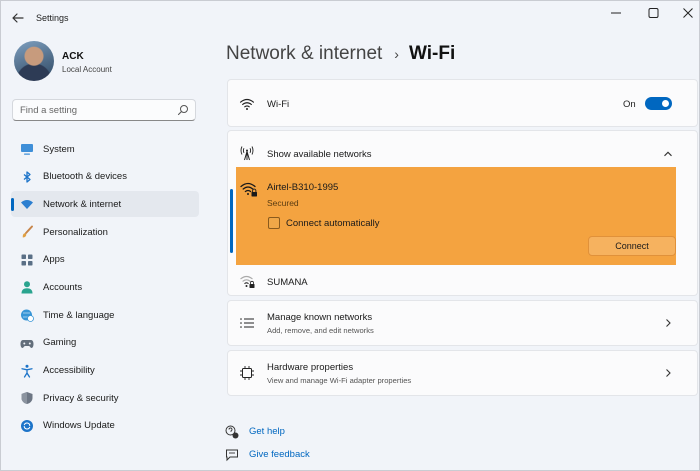 This screenshot has width=700, height=471. I want to click on hardware-subtitle: View and manage Wi-Fi adapter properties, so click(339, 380).